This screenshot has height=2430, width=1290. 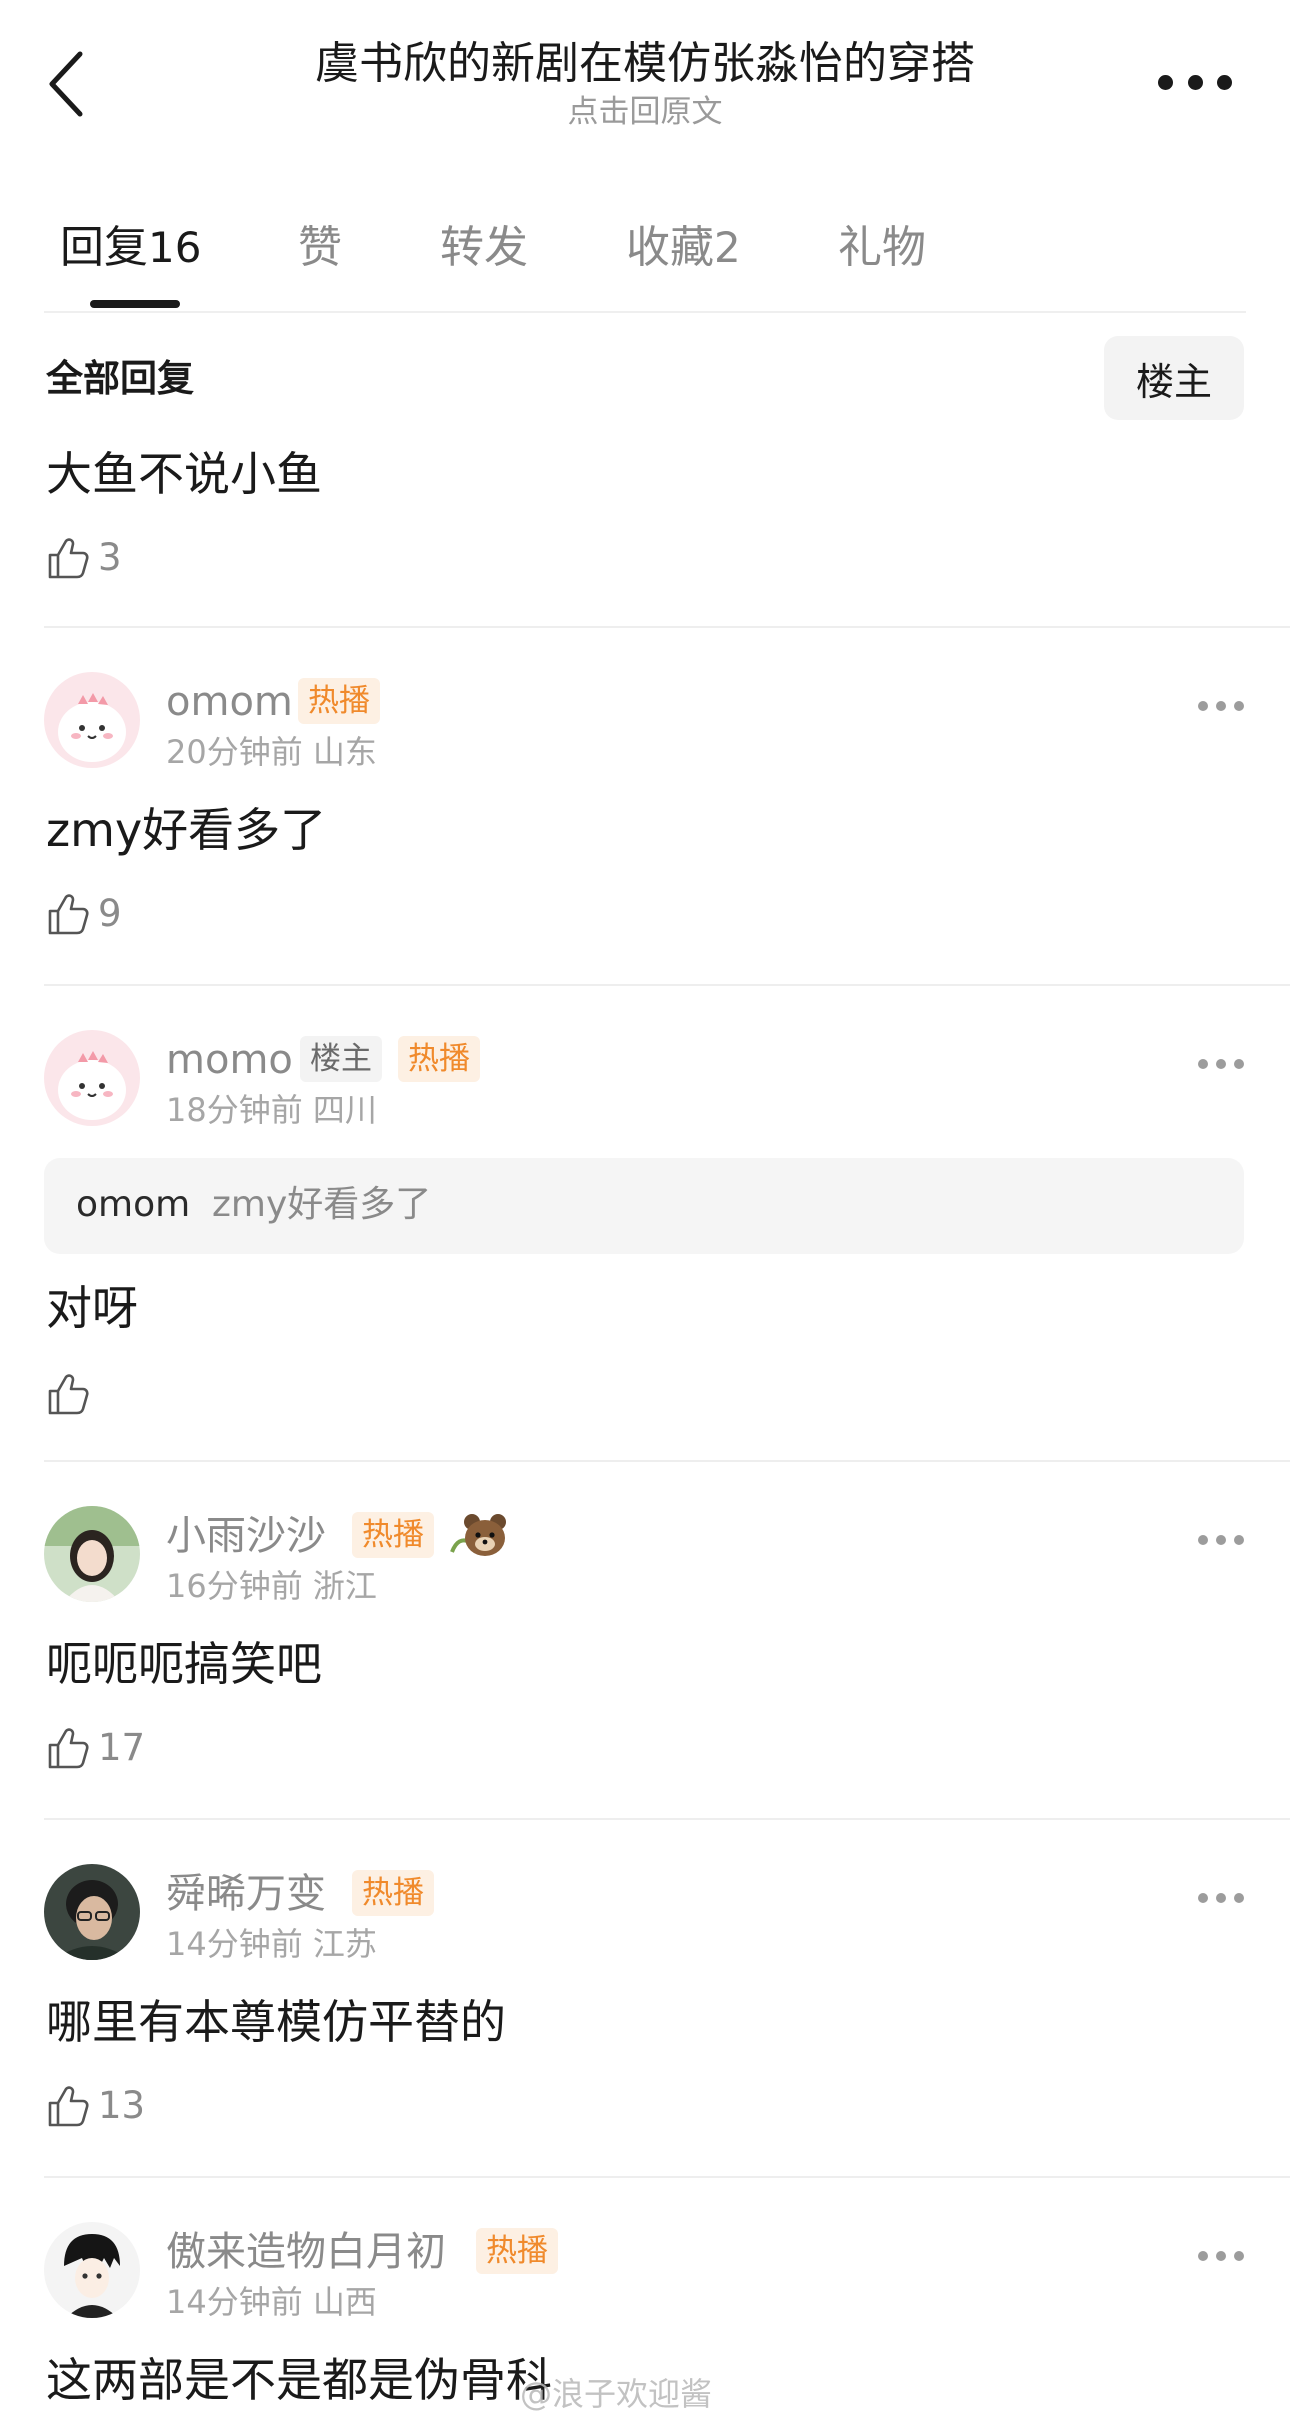 What do you see at coordinates (246, 1536) in the screenshot?
I see `username: 小雨沙沙` at bounding box center [246, 1536].